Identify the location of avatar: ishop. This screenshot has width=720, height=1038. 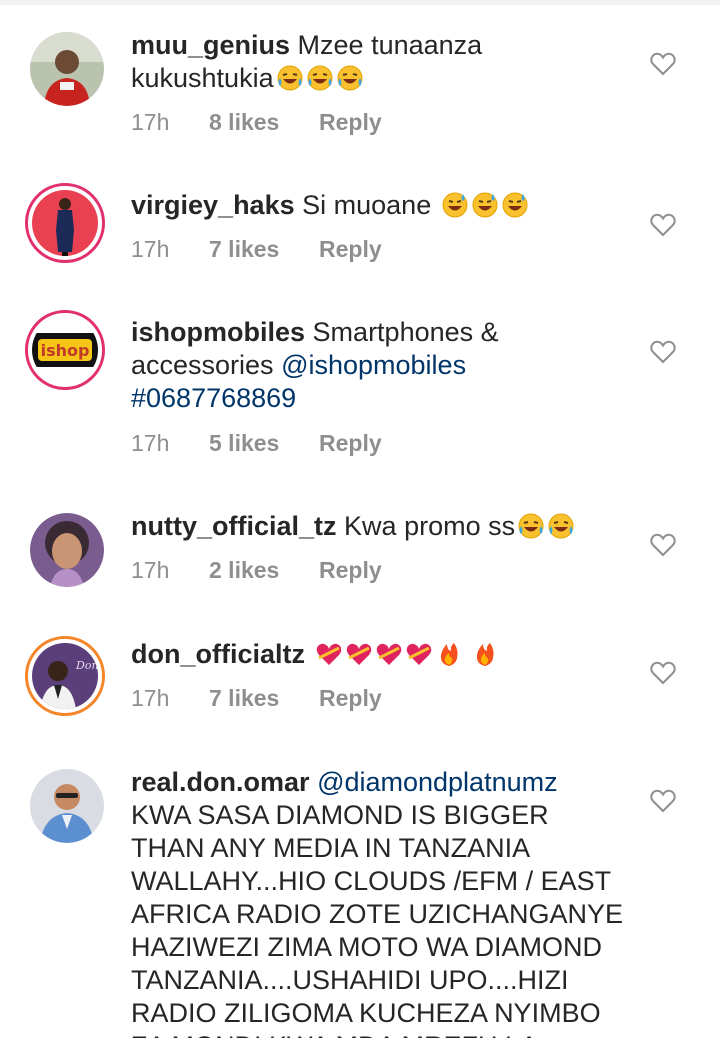
(65, 350).